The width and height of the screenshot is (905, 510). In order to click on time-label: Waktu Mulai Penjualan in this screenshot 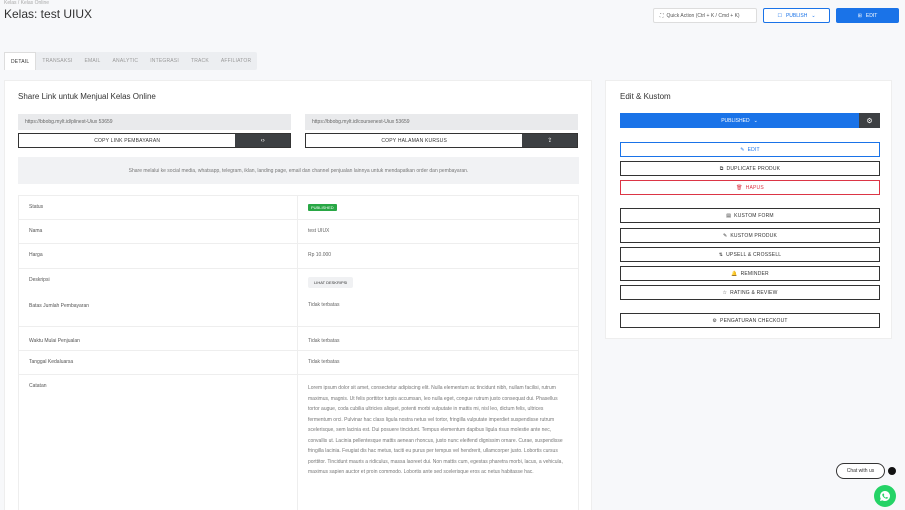, I will do `click(158, 338)`.